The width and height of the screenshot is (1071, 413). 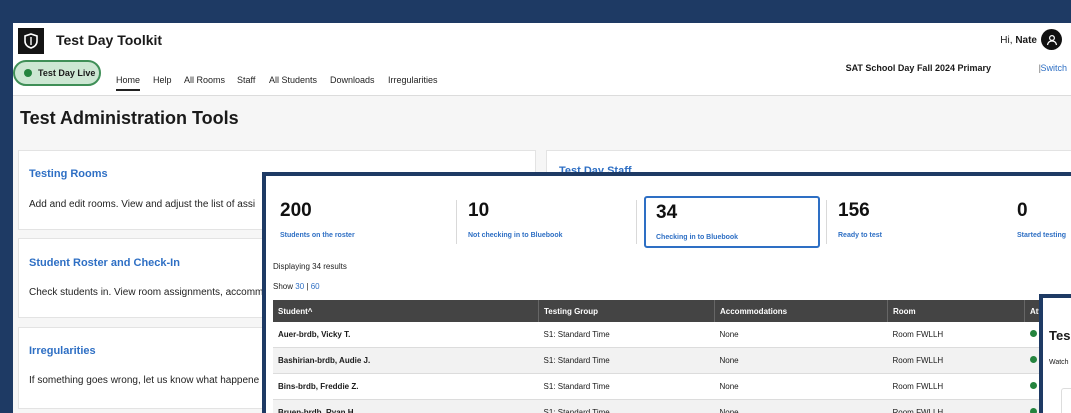 What do you see at coordinates (162, 80) in the screenshot?
I see `nav-help: Help` at bounding box center [162, 80].